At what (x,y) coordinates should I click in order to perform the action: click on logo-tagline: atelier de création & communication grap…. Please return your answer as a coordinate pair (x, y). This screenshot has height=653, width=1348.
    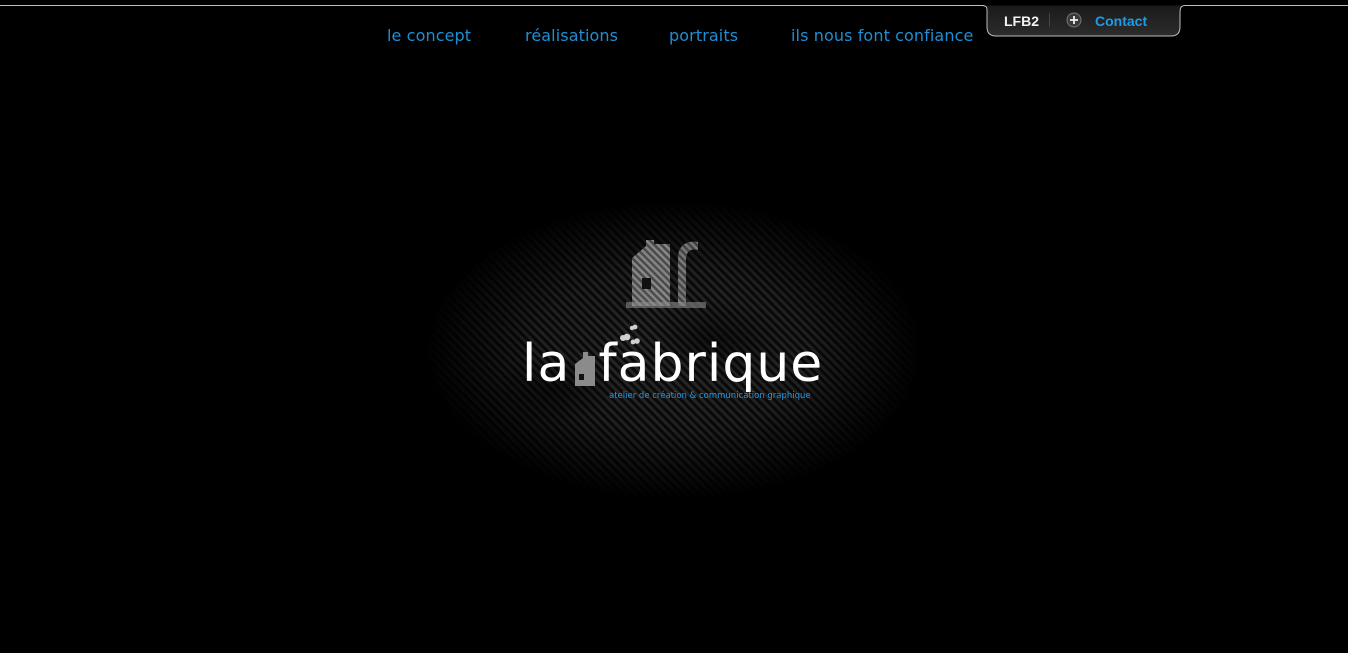
    Looking at the image, I should click on (710, 396).